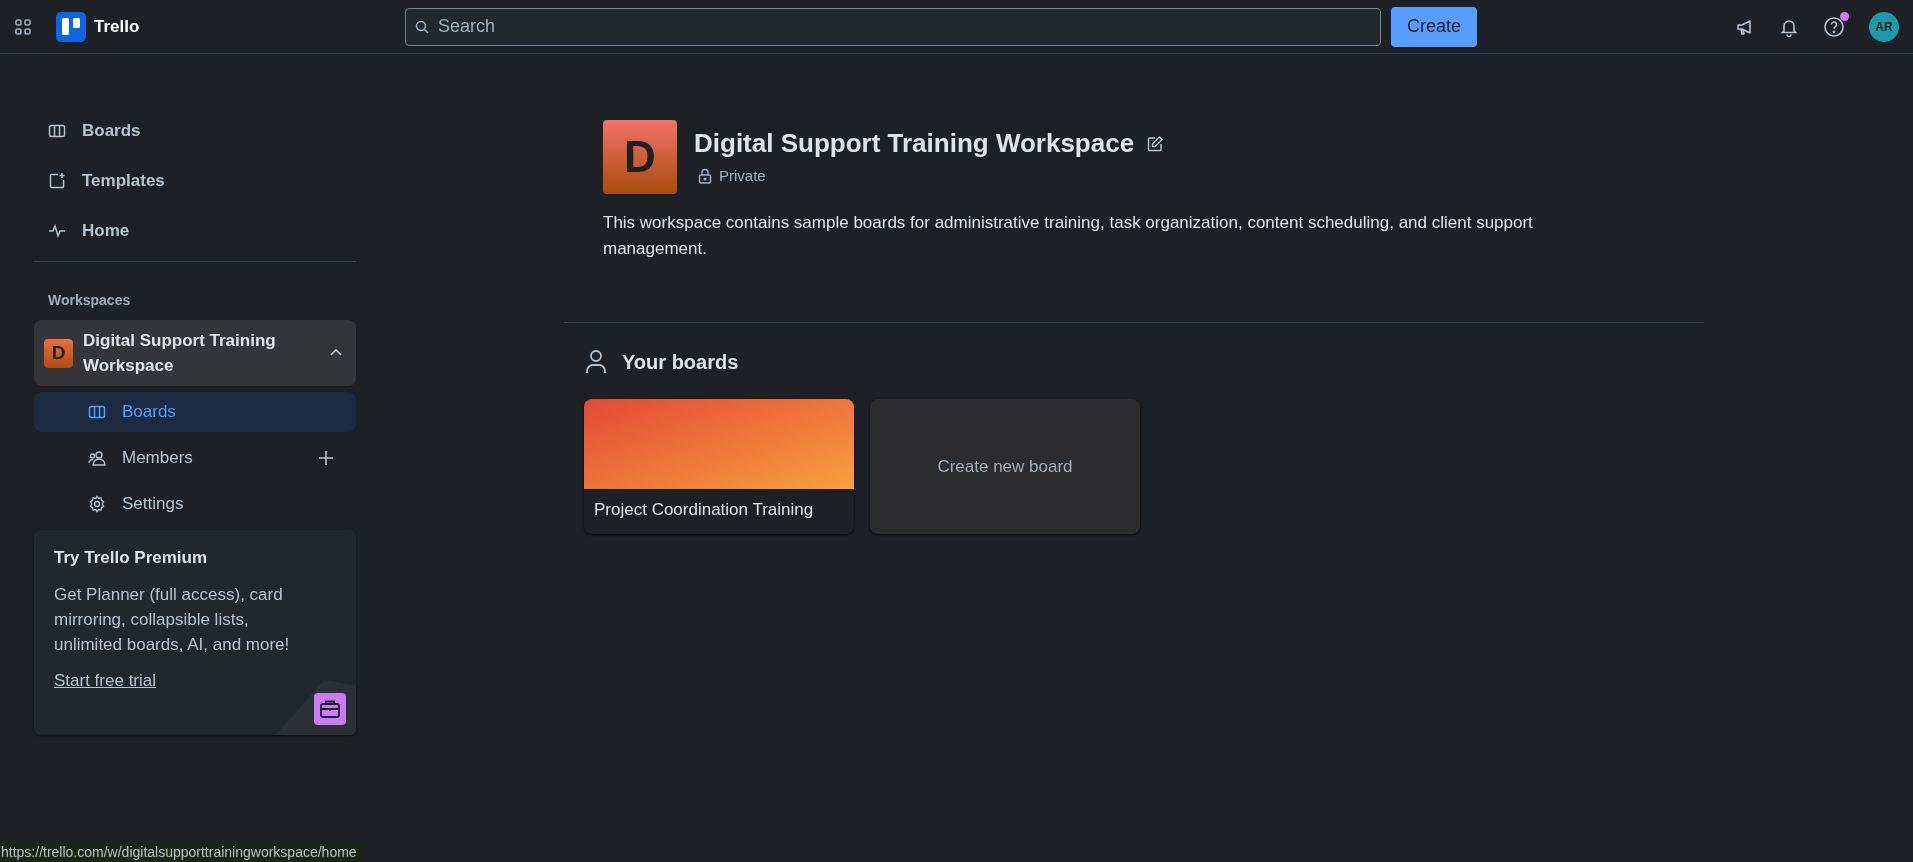  I want to click on members-icon, so click(97, 458).